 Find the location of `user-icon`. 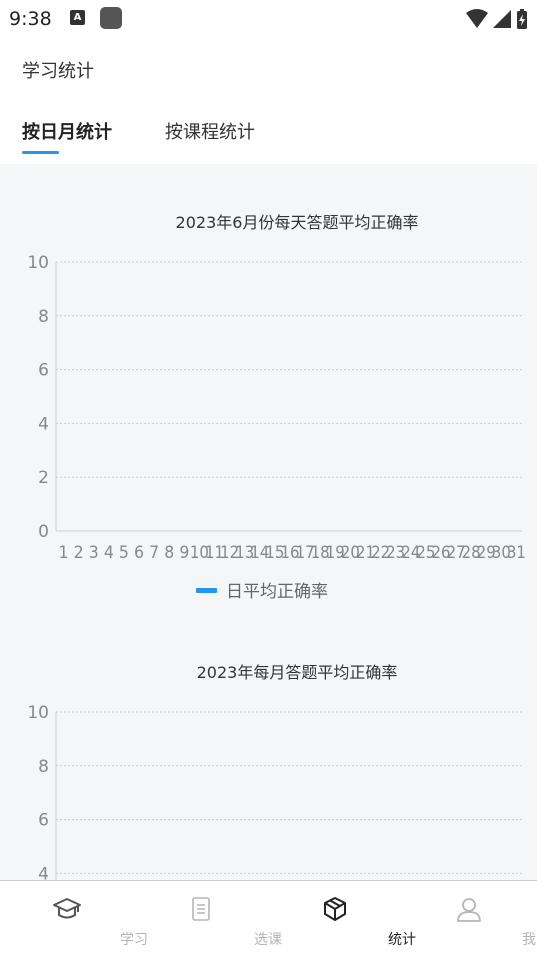

user-icon is located at coordinates (469, 910).